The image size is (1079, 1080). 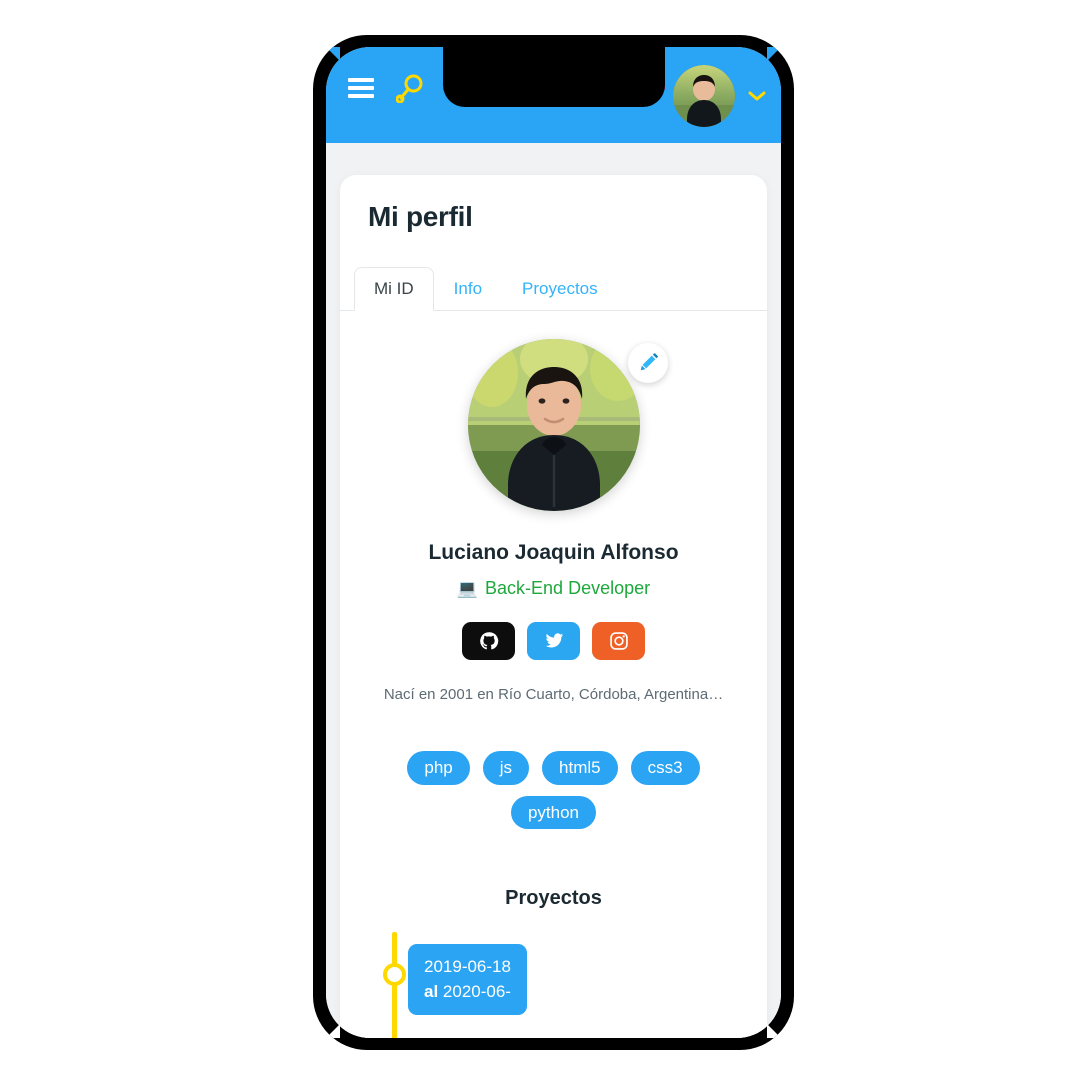 I want to click on corner-mark-bottom-right-icon, so click(x=774, y=1031).